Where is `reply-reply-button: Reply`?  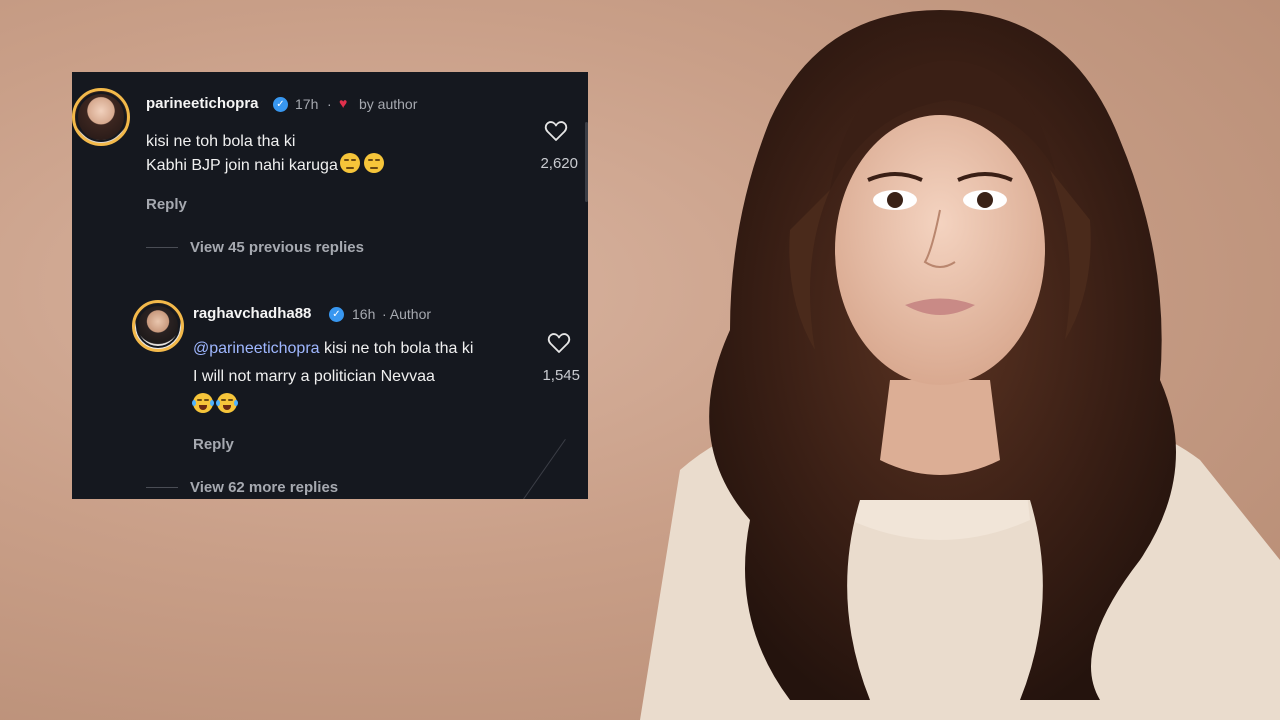
reply-reply-button: Reply is located at coordinates (213, 444).